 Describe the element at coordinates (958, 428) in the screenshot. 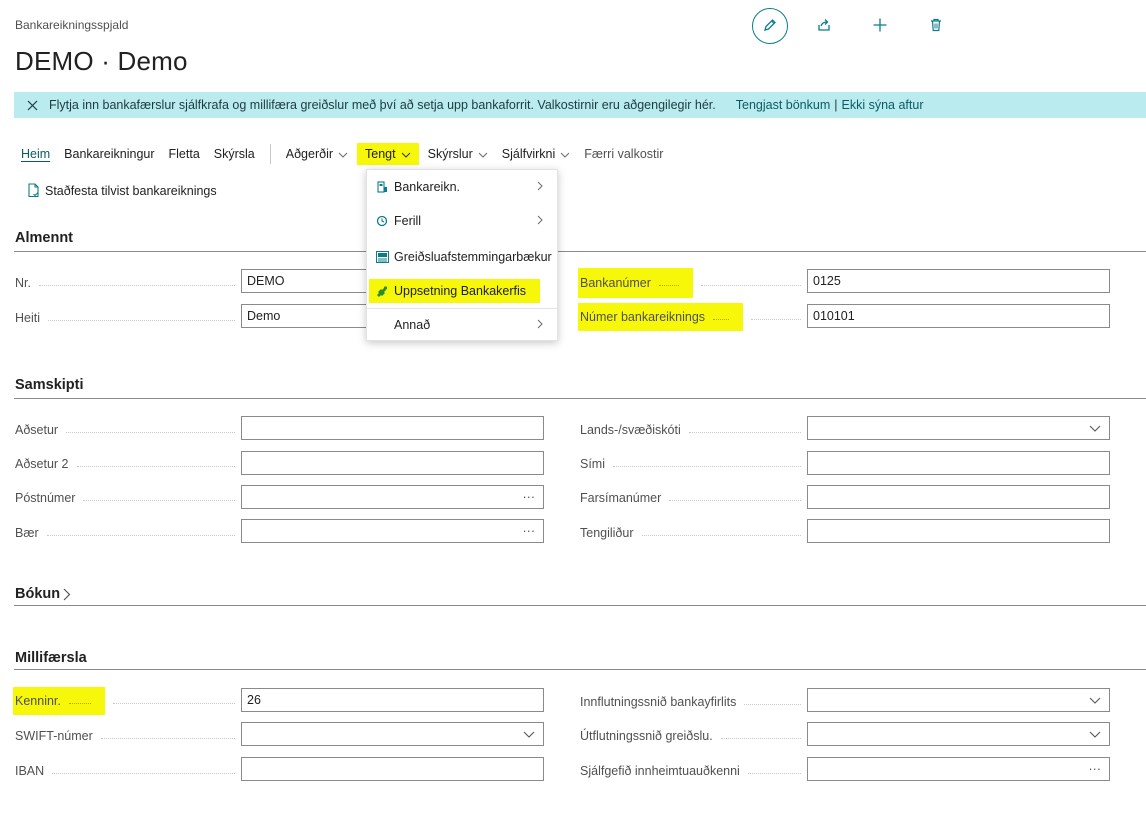

I see `country-region-select` at that location.